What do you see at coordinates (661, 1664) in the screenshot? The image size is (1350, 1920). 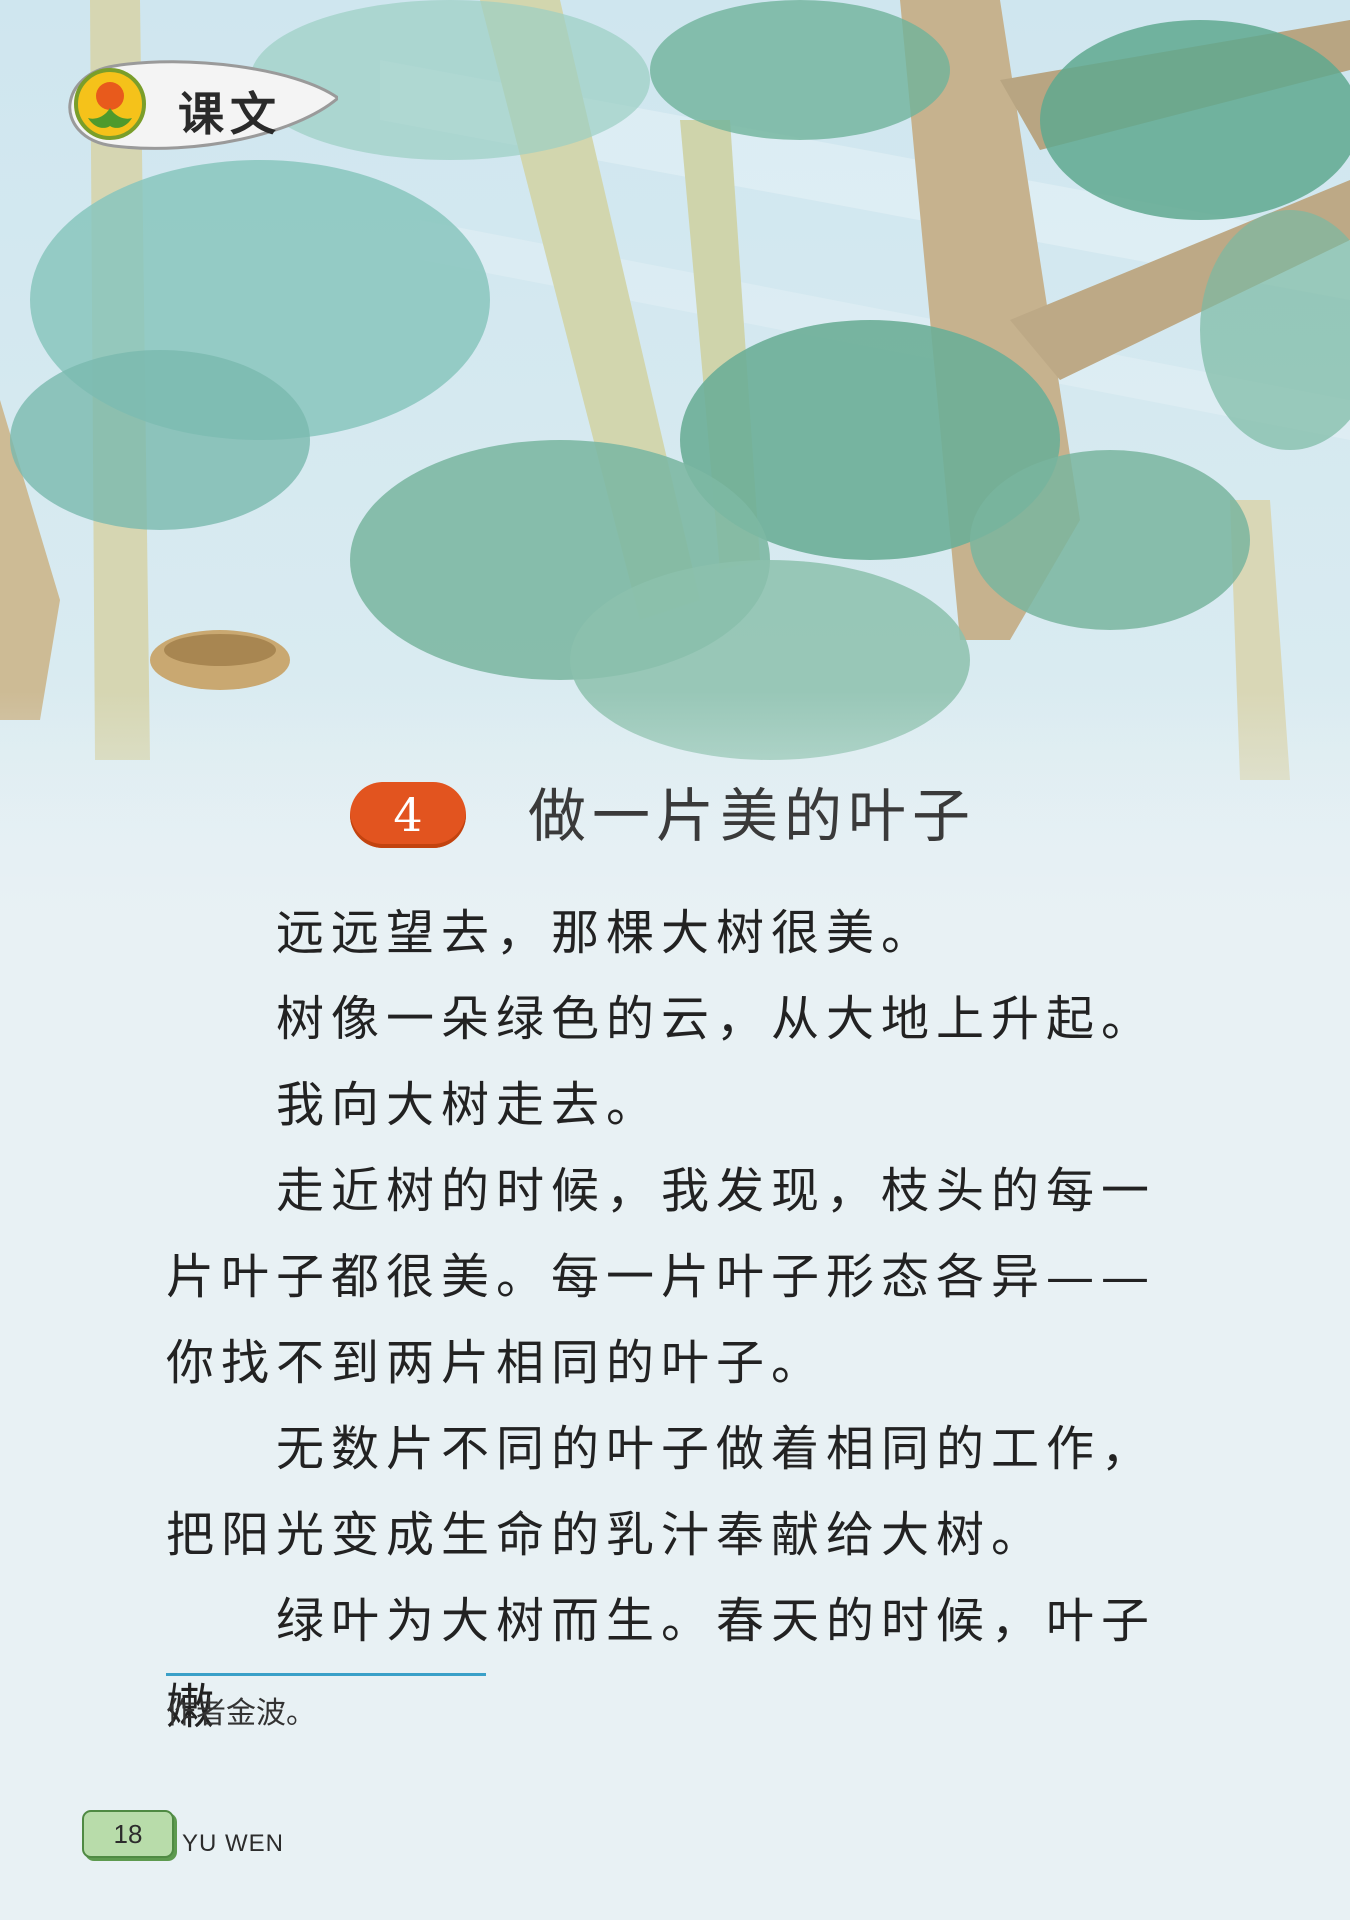 I see `paragraph: 绿叶为大树而生。春天的时候，叶子嫩` at bounding box center [661, 1664].